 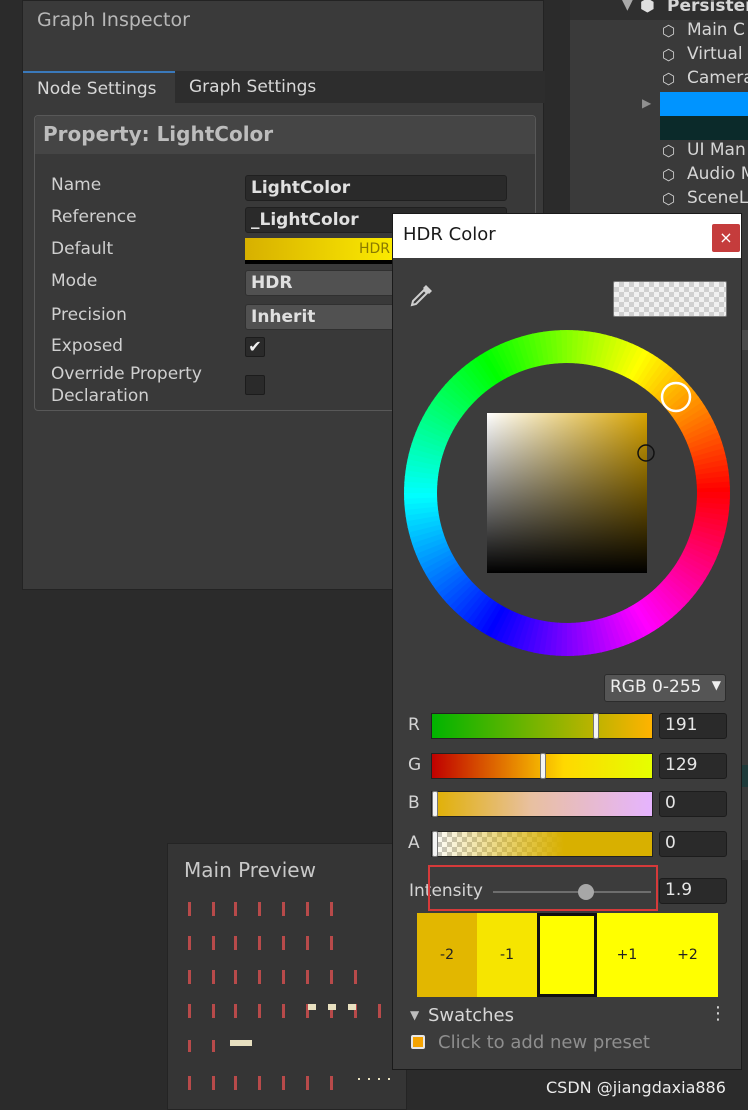 I want to click on unity-cube-icon: ⬢, so click(x=647, y=8).